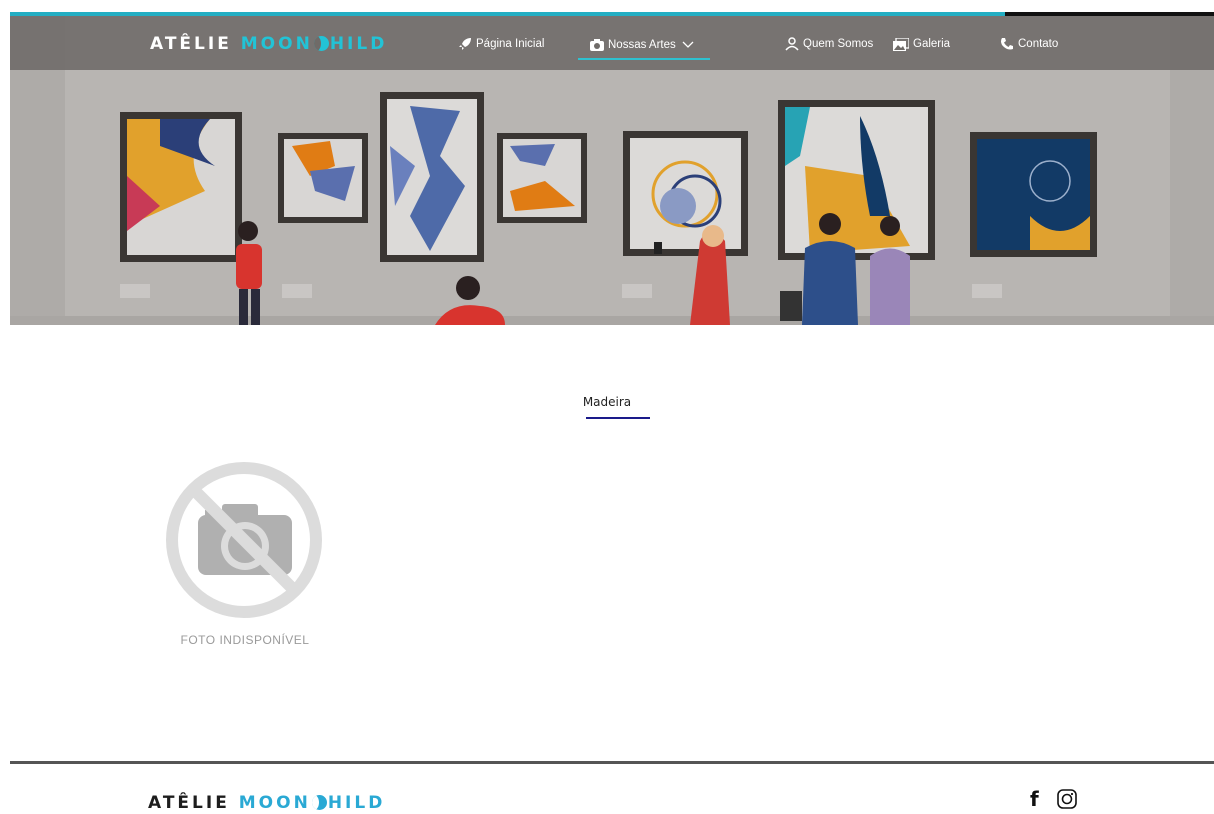 This screenshot has height=814, width=1214. Describe the element at coordinates (901, 44) in the screenshot. I see `gallery-icon` at that location.